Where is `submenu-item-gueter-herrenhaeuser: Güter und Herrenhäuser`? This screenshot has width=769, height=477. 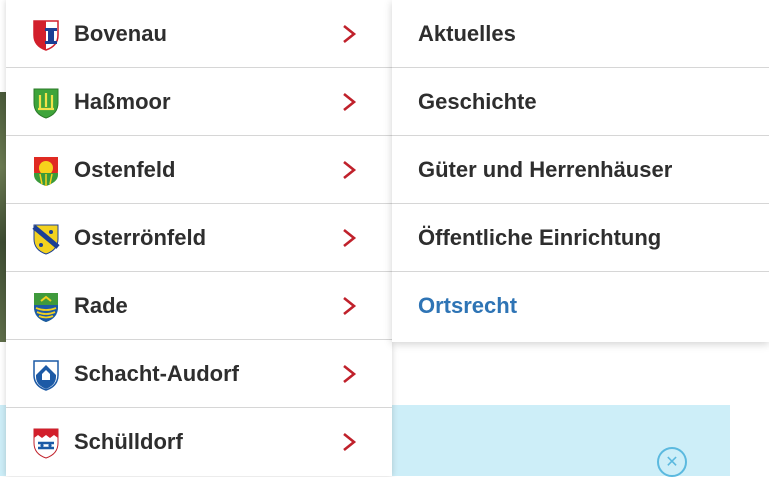
submenu-item-gueter-herrenhaeuser: Güter und Herrenhäuser is located at coordinates (580, 170).